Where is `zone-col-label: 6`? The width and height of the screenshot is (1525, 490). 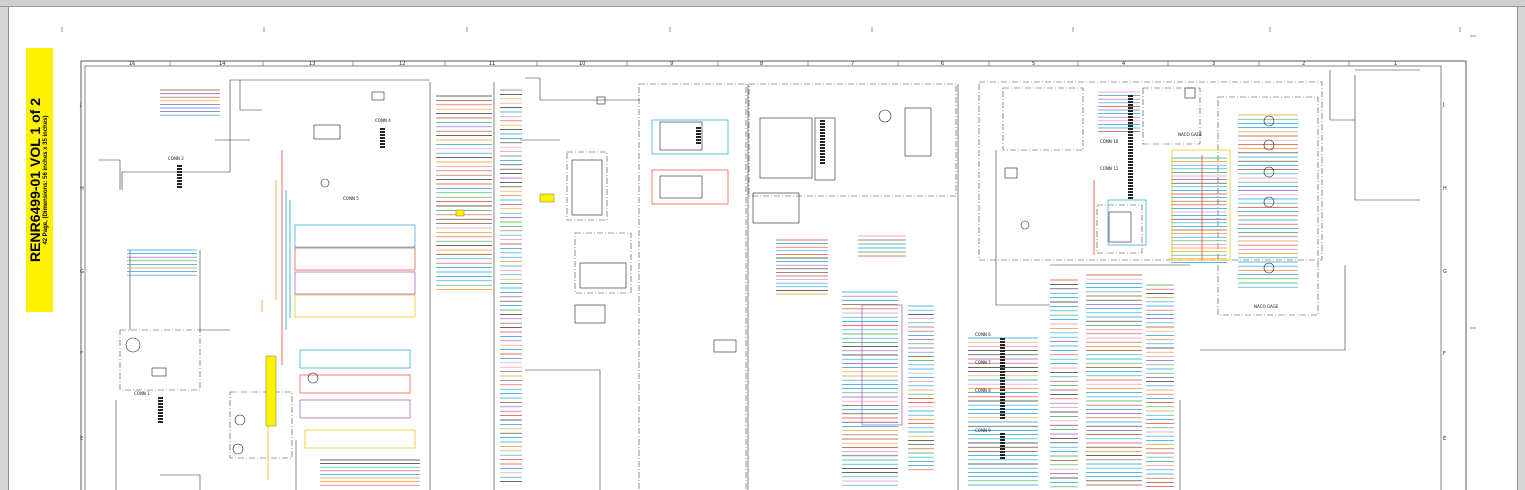 zone-col-label: 6 is located at coordinates (942, 64).